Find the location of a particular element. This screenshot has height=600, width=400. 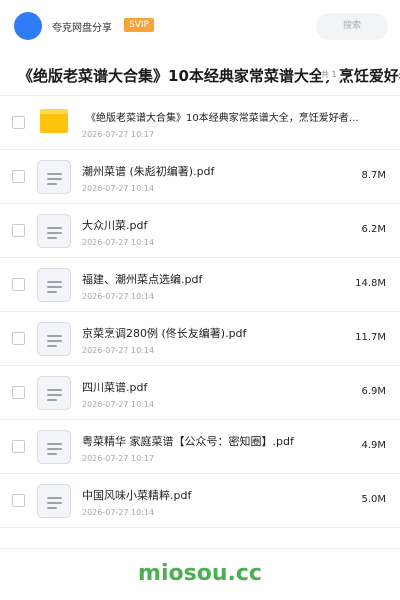

list-item: 潮州菜谱 (朱彪初编著).pdf 2026-07-27 10:14 8.7M is located at coordinates (200, 177).